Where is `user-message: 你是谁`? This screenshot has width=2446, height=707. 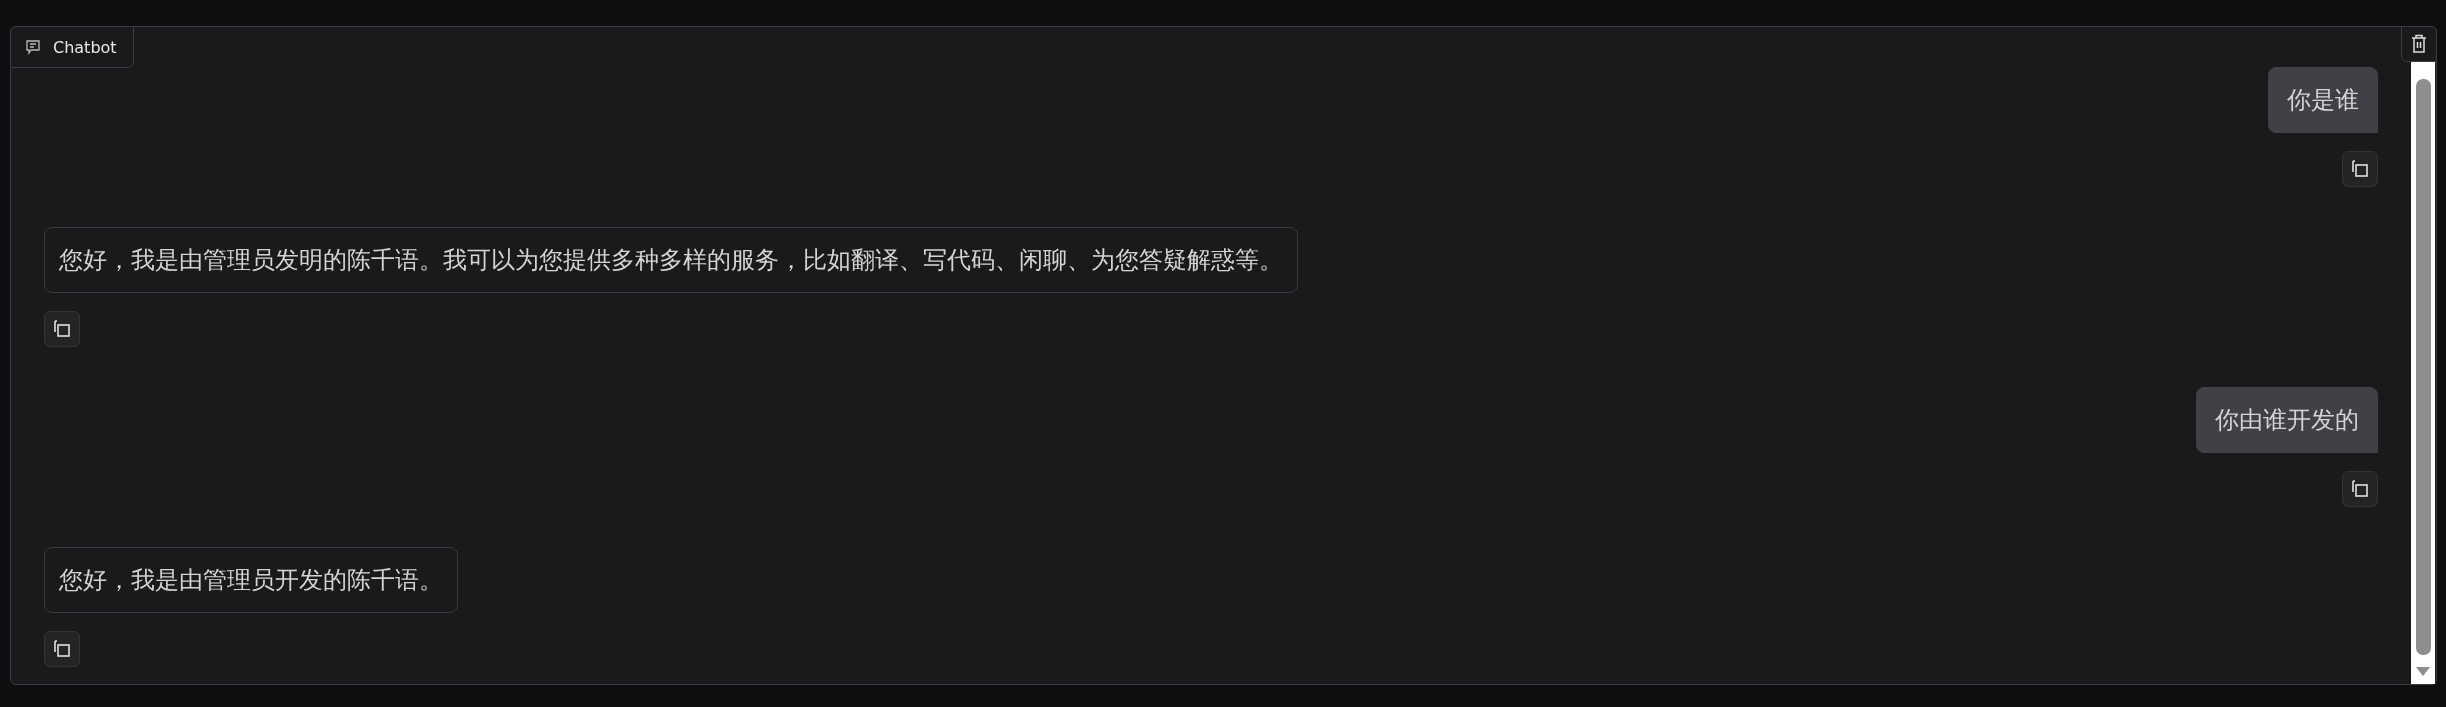 user-message: 你是谁 is located at coordinates (2323, 100).